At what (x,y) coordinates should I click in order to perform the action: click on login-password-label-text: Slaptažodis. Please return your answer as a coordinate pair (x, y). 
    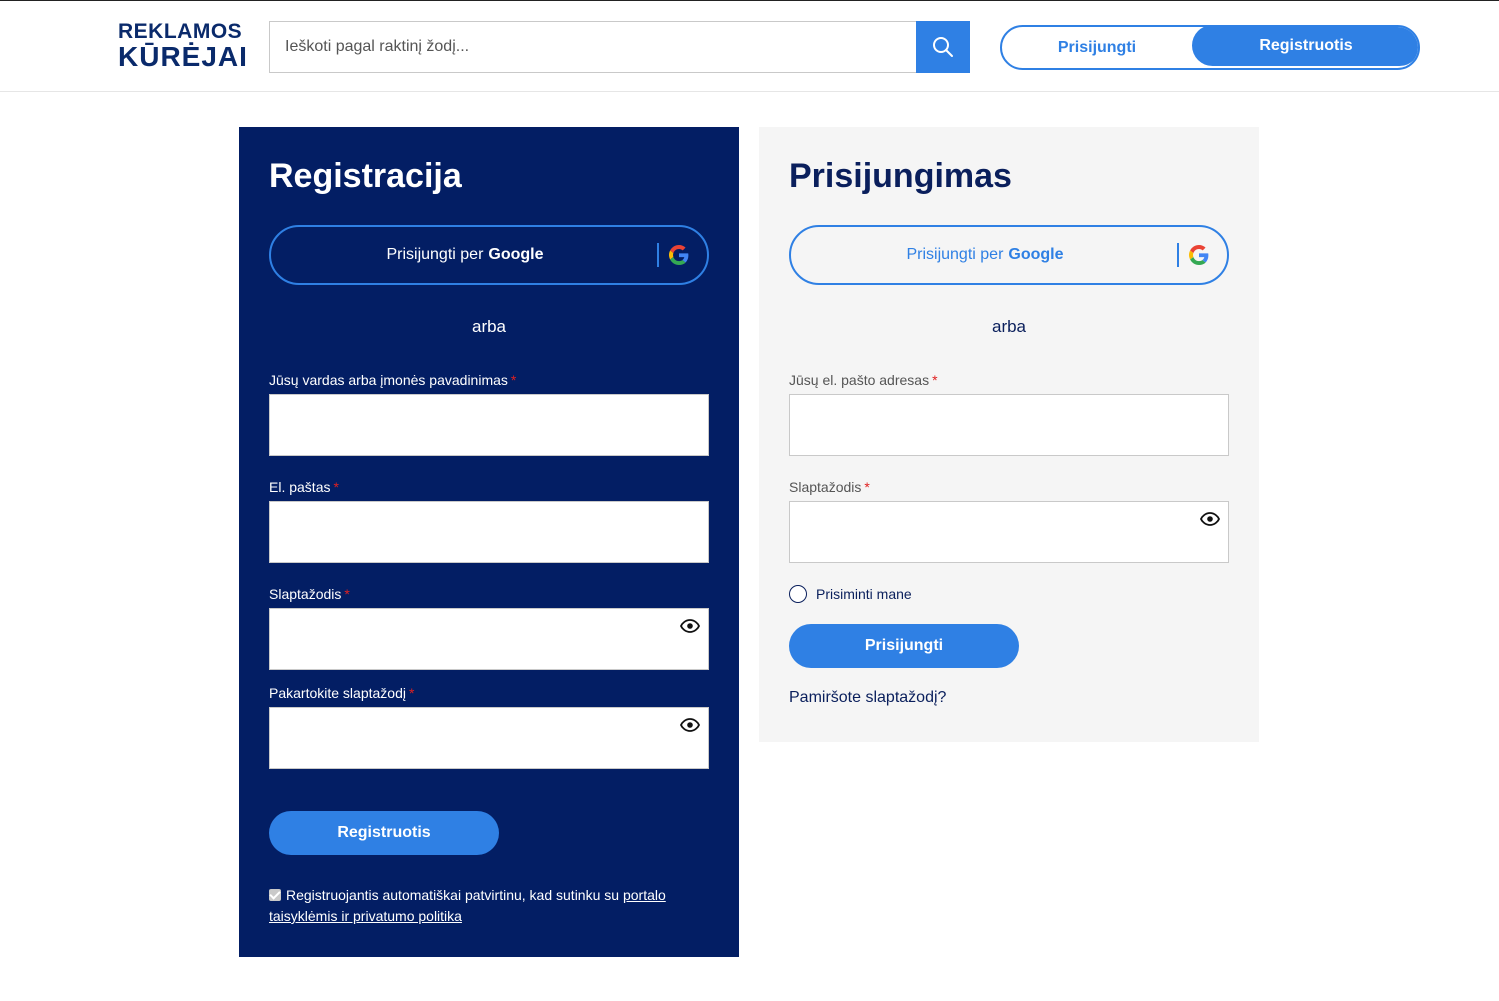
    Looking at the image, I should click on (825, 487).